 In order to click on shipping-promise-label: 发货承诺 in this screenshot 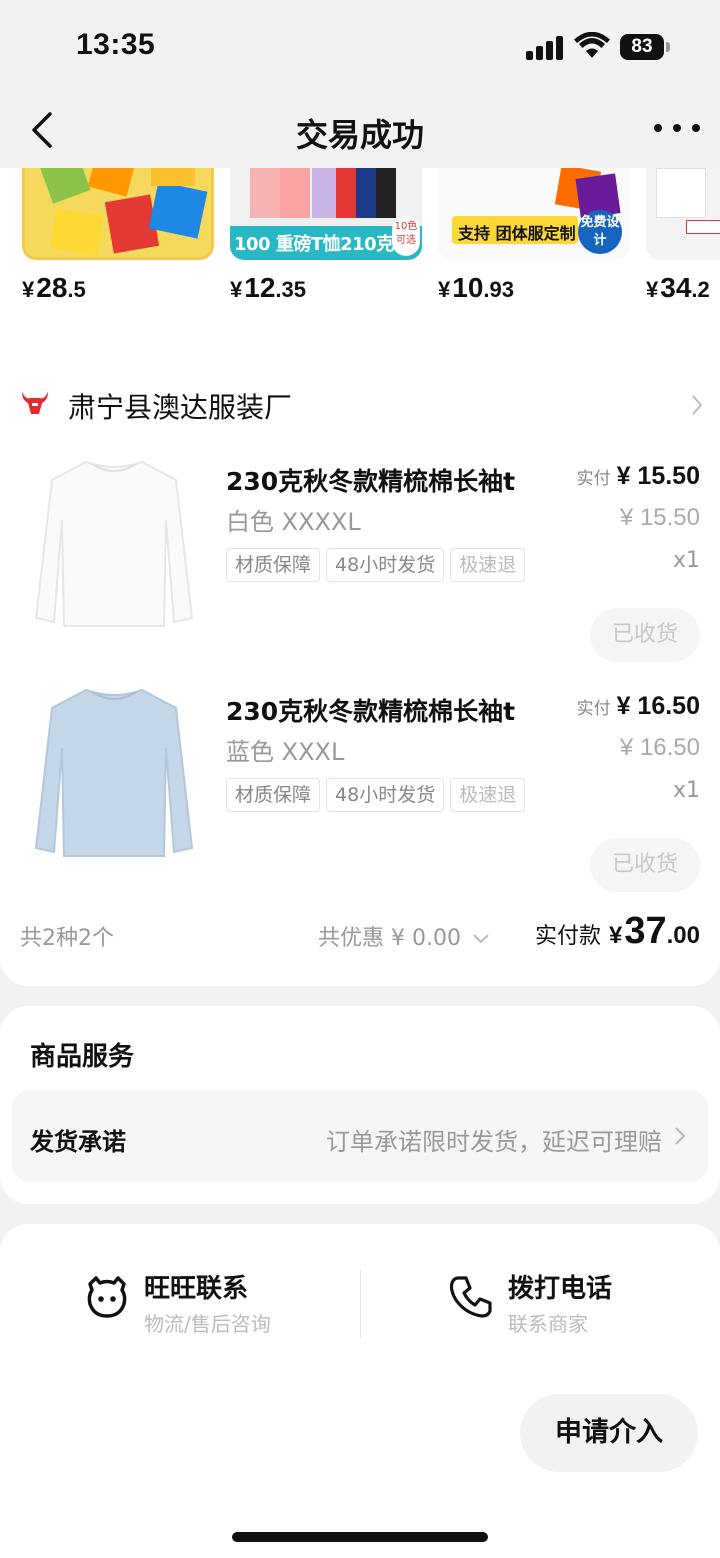, I will do `click(78, 1142)`.